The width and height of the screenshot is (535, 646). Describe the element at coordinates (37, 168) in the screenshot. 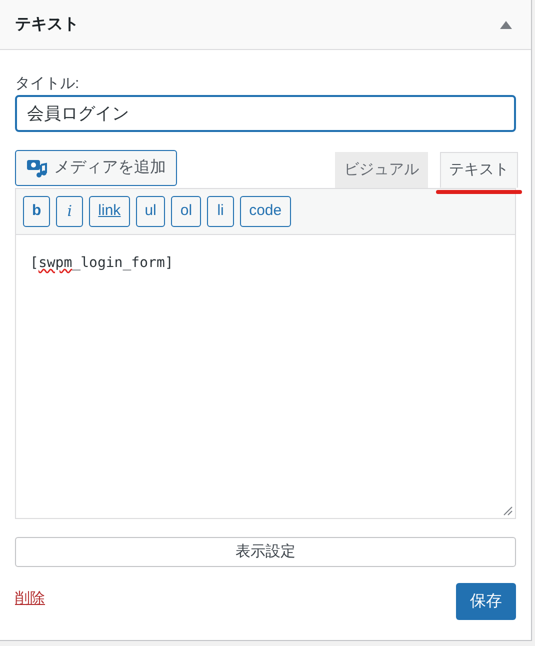

I see `media-icon` at that location.